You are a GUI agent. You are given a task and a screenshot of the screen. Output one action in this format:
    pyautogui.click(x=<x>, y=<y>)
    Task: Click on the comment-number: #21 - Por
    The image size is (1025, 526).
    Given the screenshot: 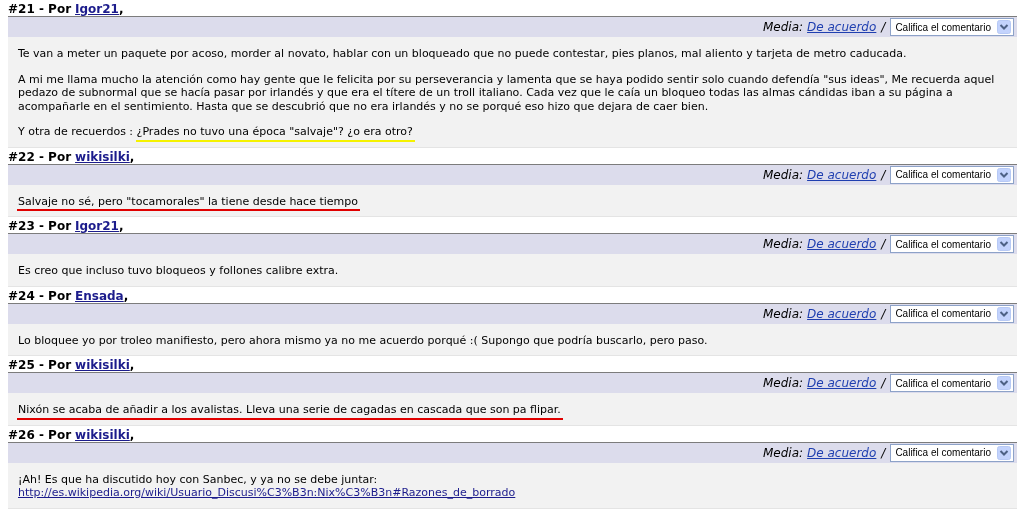 What is the action you would take?
    pyautogui.click(x=40, y=9)
    